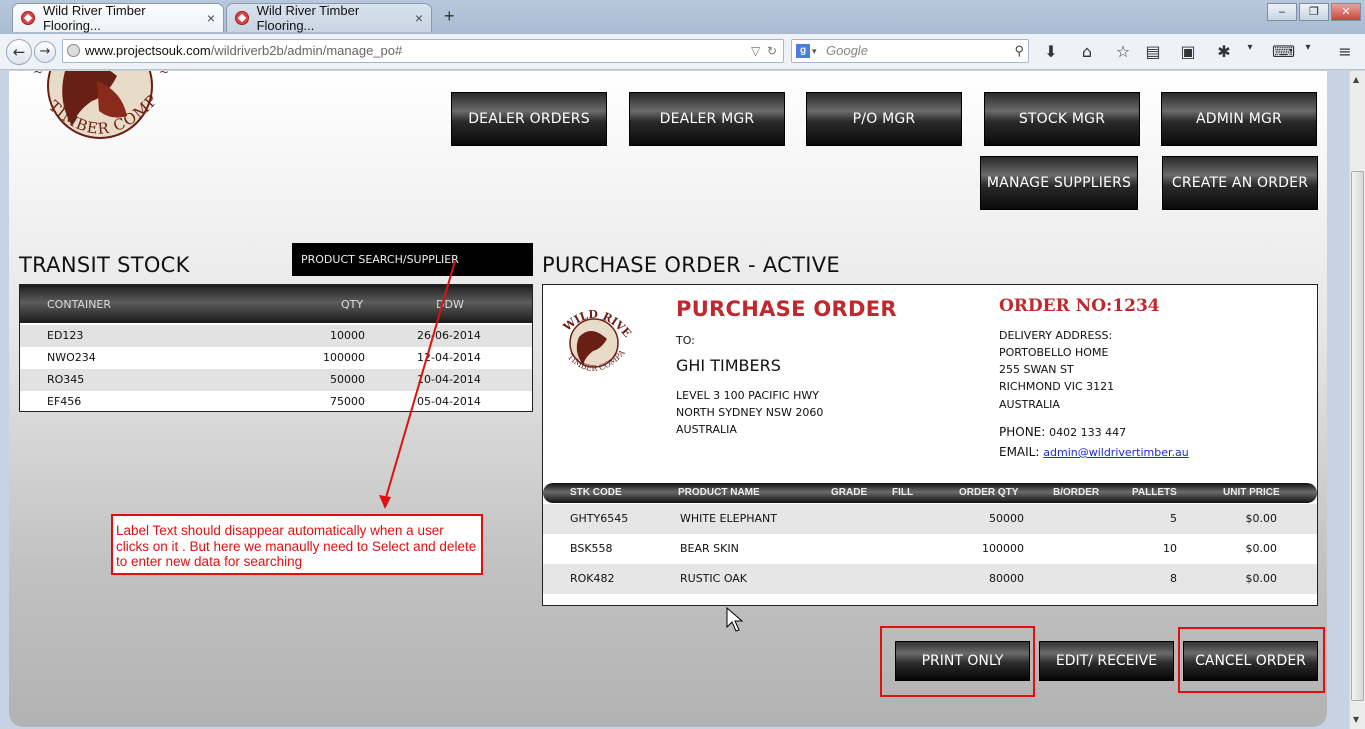  What do you see at coordinates (1314, 12) in the screenshot?
I see `maximize-button: ❐` at bounding box center [1314, 12].